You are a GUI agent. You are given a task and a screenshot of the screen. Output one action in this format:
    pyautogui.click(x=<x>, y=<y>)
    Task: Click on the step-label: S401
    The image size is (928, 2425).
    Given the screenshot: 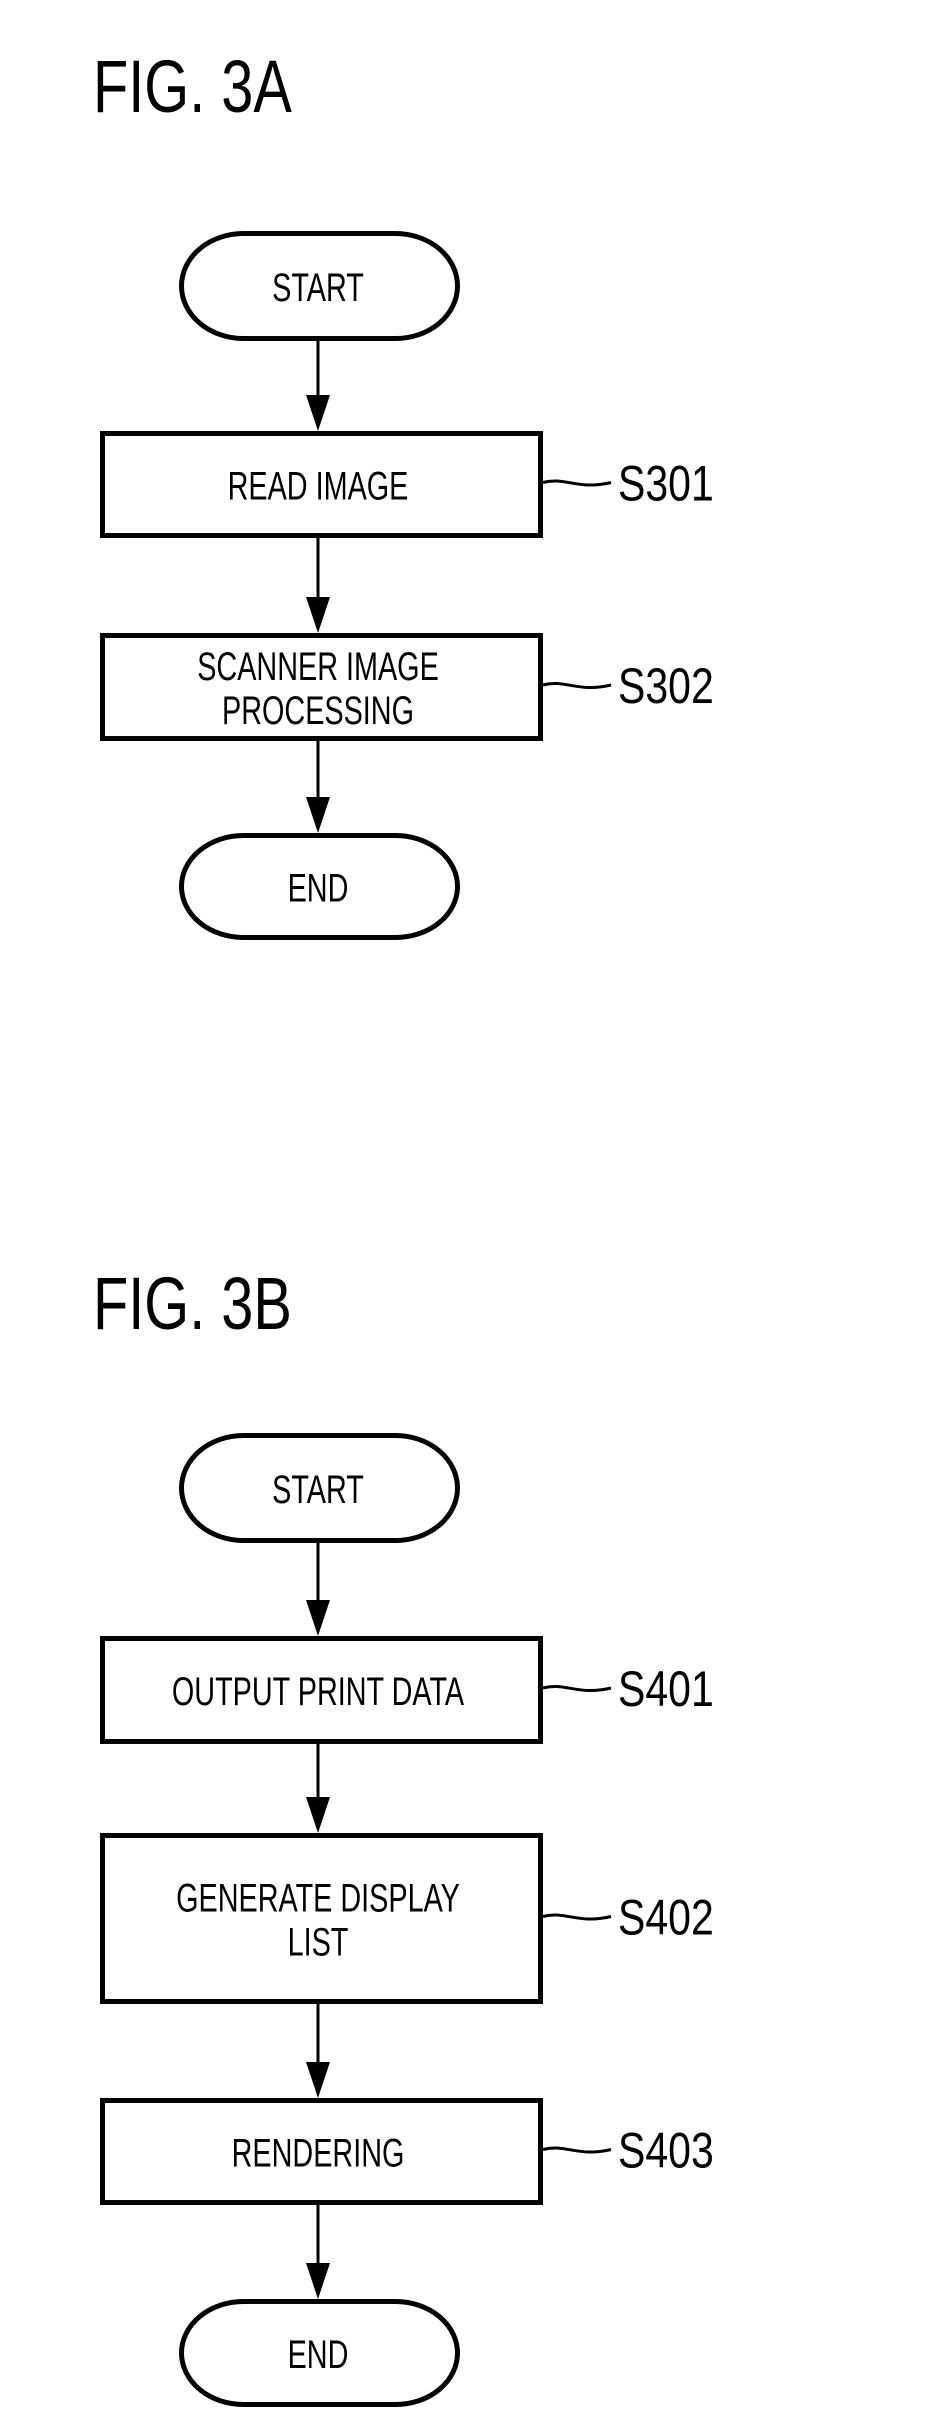 What is the action you would take?
    pyautogui.click(x=666, y=1689)
    